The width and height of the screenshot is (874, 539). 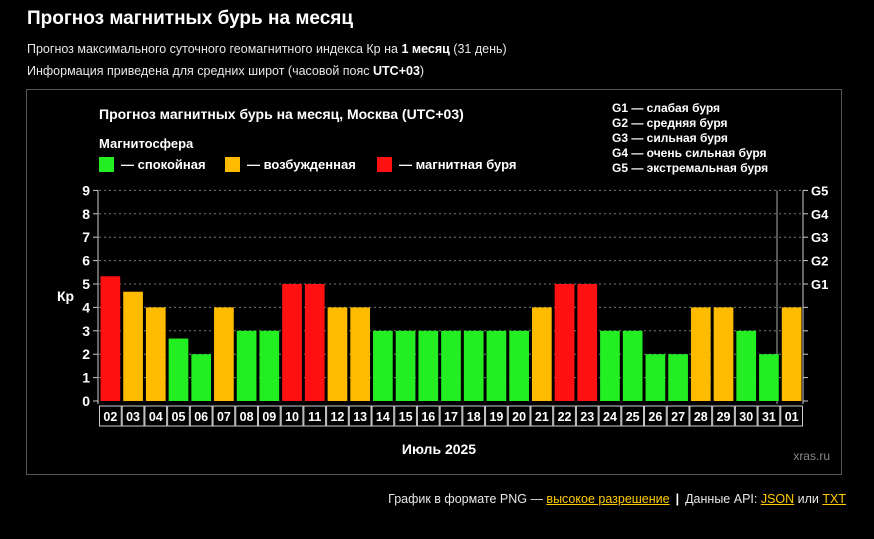 What do you see at coordinates (542, 417) in the screenshot?
I see `x-tick-label: 21` at bounding box center [542, 417].